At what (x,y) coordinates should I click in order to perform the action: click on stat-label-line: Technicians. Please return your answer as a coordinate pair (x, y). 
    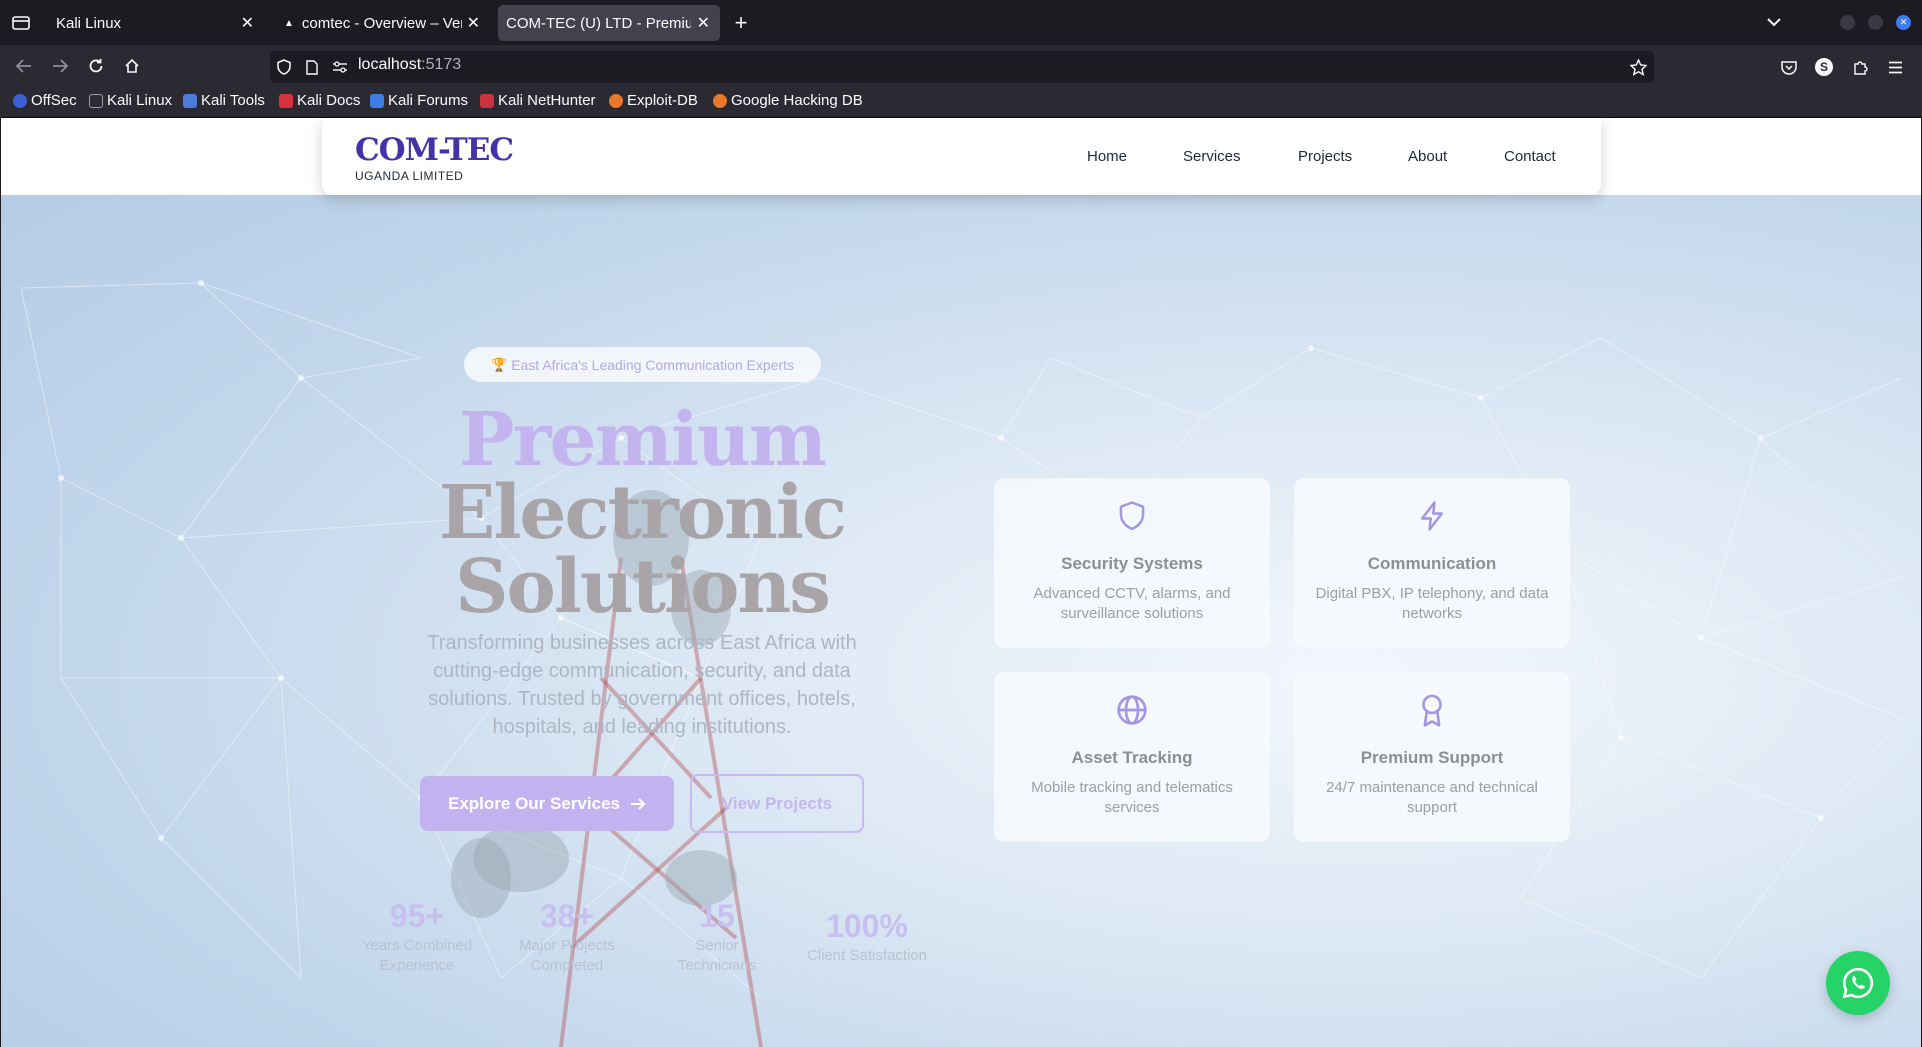
    Looking at the image, I should click on (717, 965).